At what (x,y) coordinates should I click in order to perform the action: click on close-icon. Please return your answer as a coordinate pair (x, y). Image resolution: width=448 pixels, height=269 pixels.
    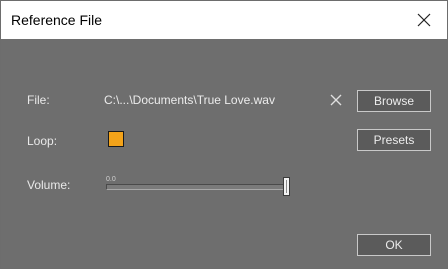
    Looking at the image, I should click on (424, 20).